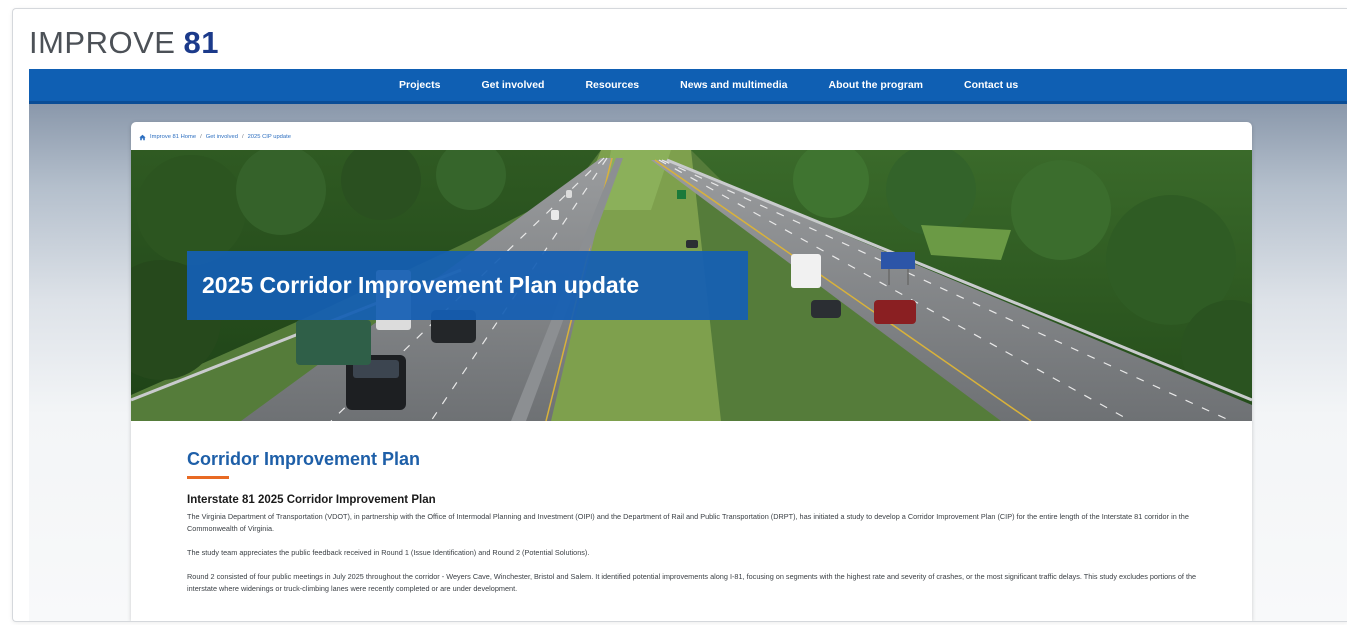  I want to click on nav-item-projects: Projects, so click(419, 85).